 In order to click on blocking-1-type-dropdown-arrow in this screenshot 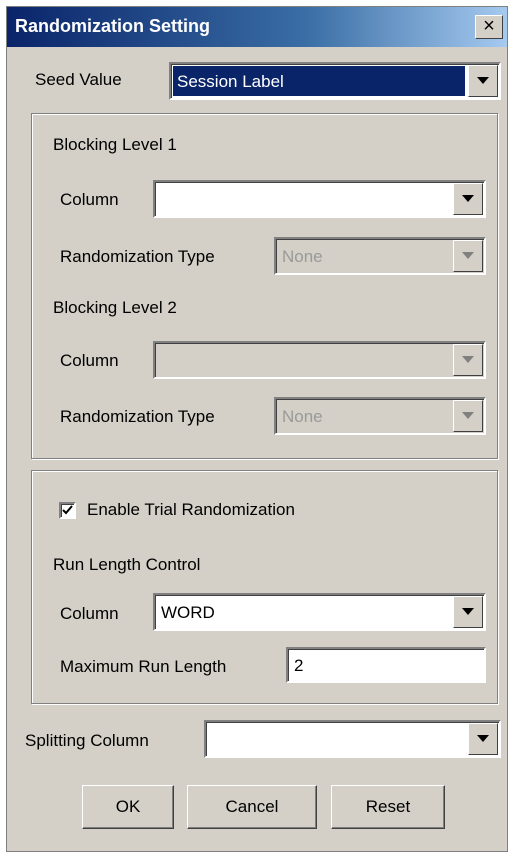, I will do `click(468, 256)`.